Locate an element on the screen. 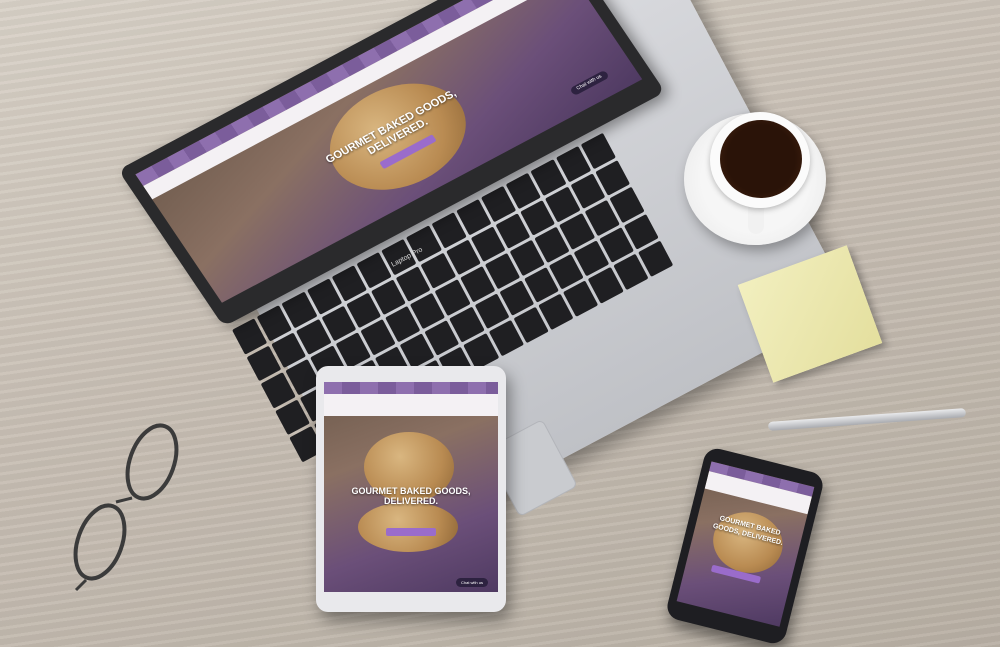 The height and width of the screenshot is (647, 1000). smartphone: GOURMET BAKED GOODS, DELIVERED. is located at coordinates (745, 546).